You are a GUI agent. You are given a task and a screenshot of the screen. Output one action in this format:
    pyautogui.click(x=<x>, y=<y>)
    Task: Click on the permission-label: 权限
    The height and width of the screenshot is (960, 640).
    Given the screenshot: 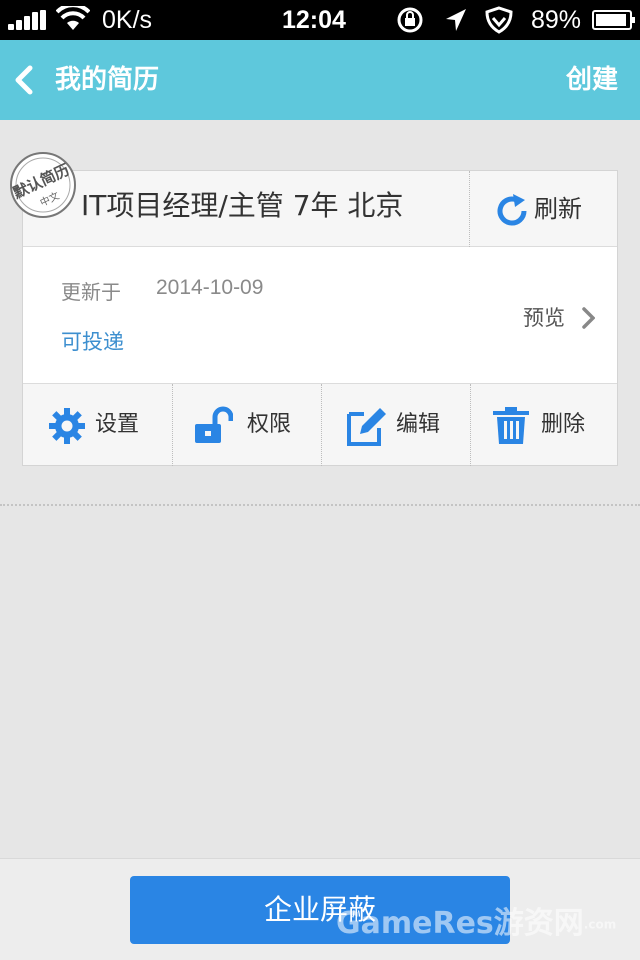 What is the action you would take?
    pyautogui.click(x=269, y=424)
    